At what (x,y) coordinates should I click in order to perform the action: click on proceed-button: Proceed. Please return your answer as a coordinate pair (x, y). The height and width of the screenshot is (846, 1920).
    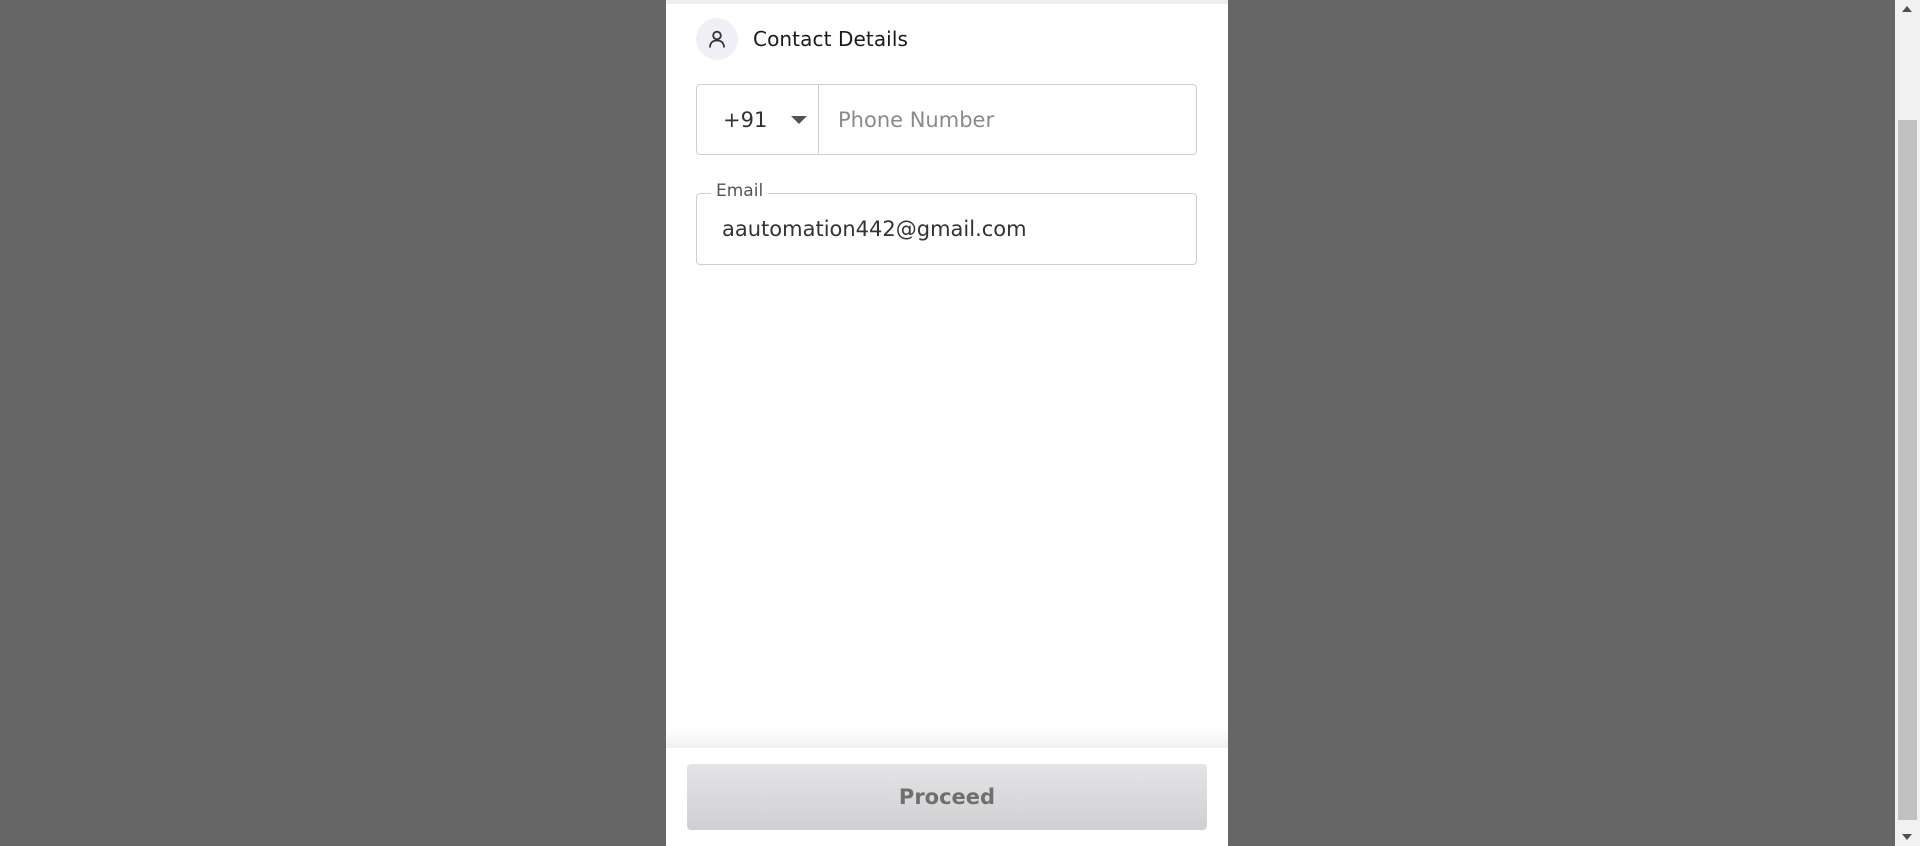
    Looking at the image, I should click on (947, 797).